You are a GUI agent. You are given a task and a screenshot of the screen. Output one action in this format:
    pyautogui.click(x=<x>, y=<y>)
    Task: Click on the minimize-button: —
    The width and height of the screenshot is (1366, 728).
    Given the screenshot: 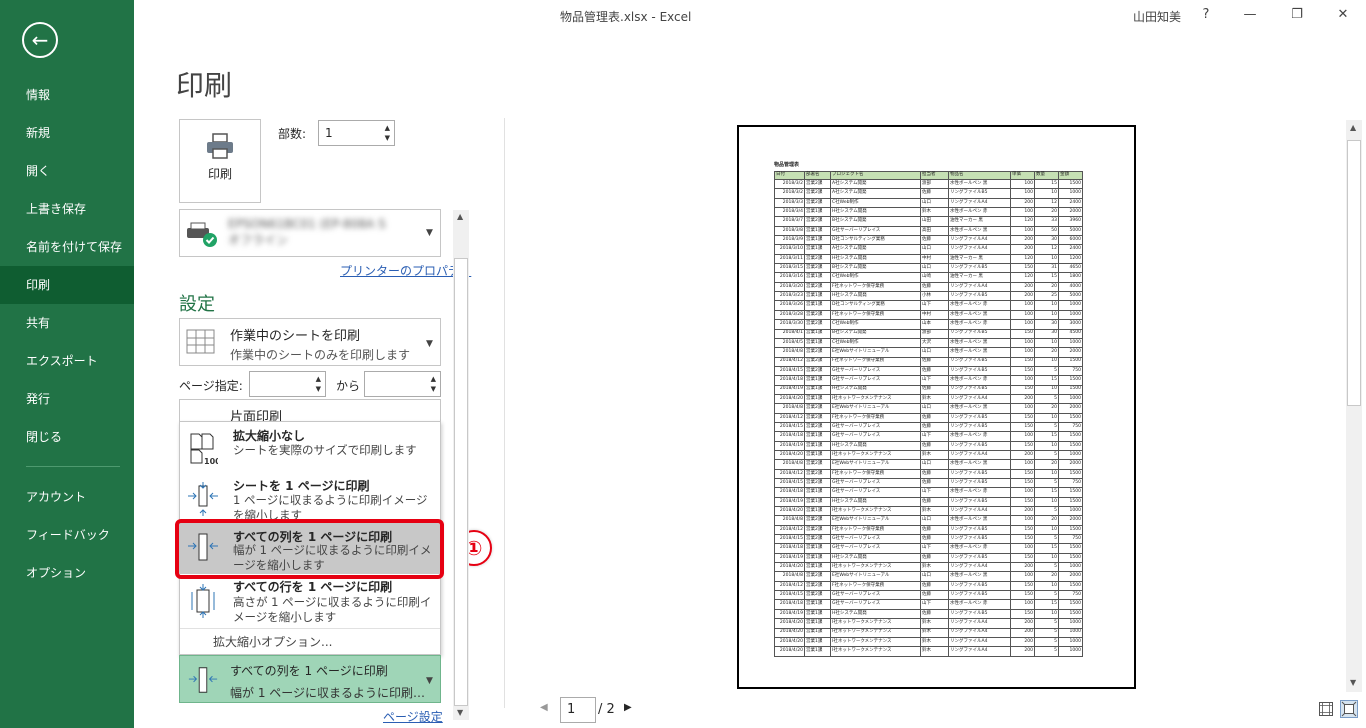 What is the action you would take?
    pyautogui.click(x=1250, y=15)
    